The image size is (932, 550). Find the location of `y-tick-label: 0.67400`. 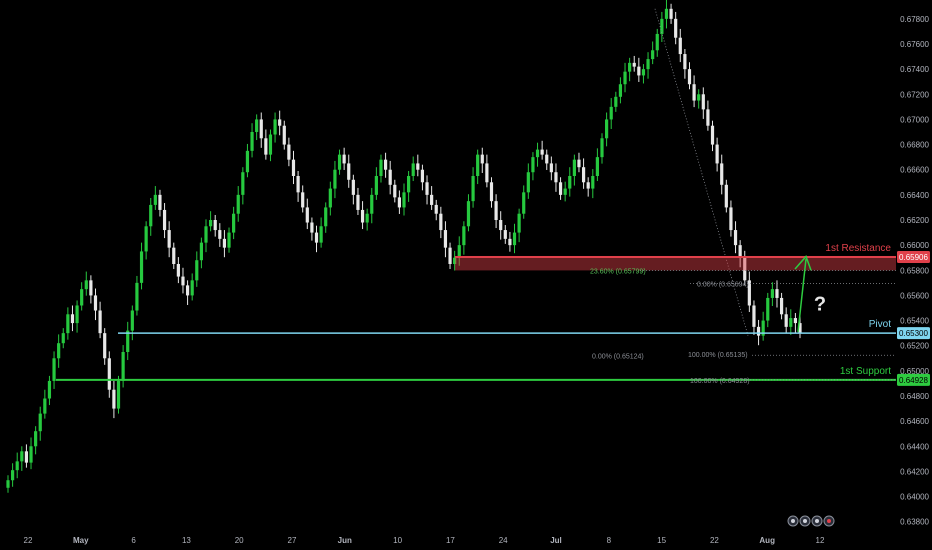

y-tick-label: 0.67400 is located at coordinates (914, 69).